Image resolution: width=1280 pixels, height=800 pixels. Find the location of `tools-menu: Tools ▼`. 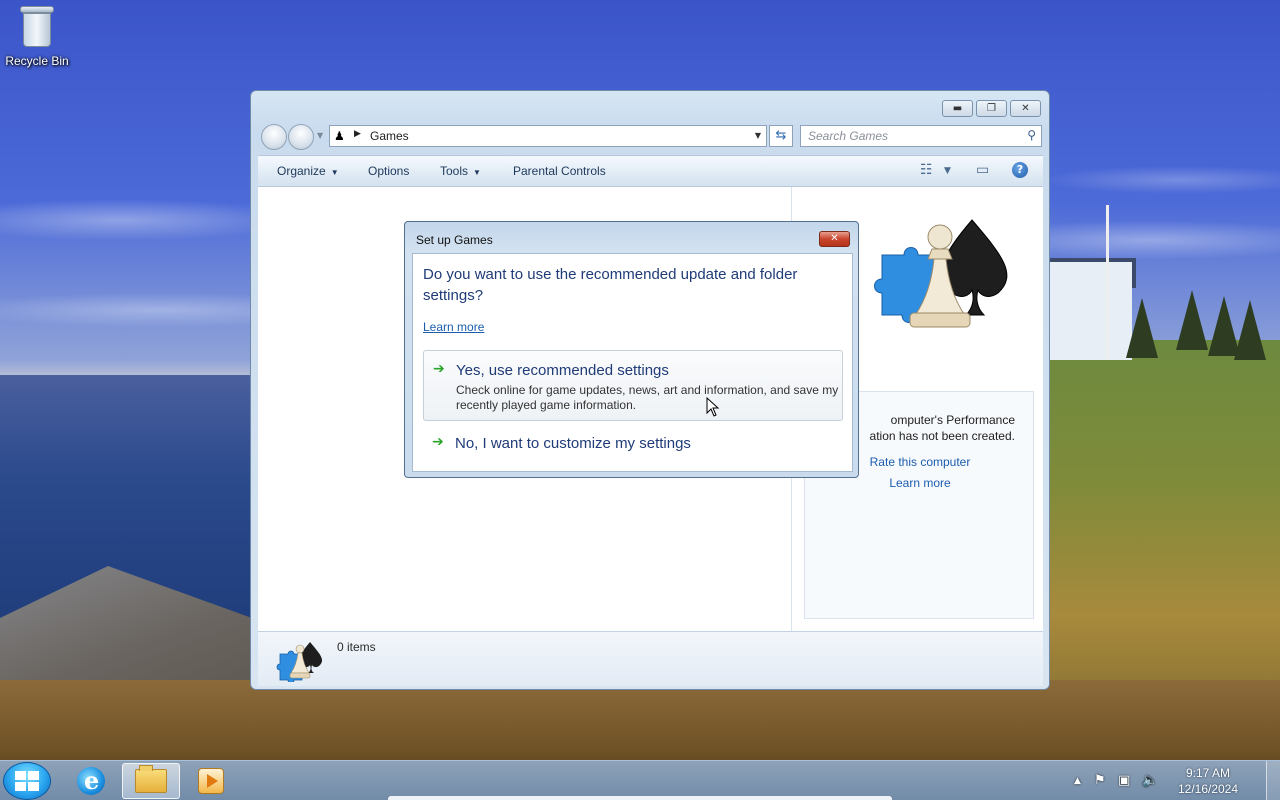

tools-menu: Tools ▼ is located at coordinates (460, 171).